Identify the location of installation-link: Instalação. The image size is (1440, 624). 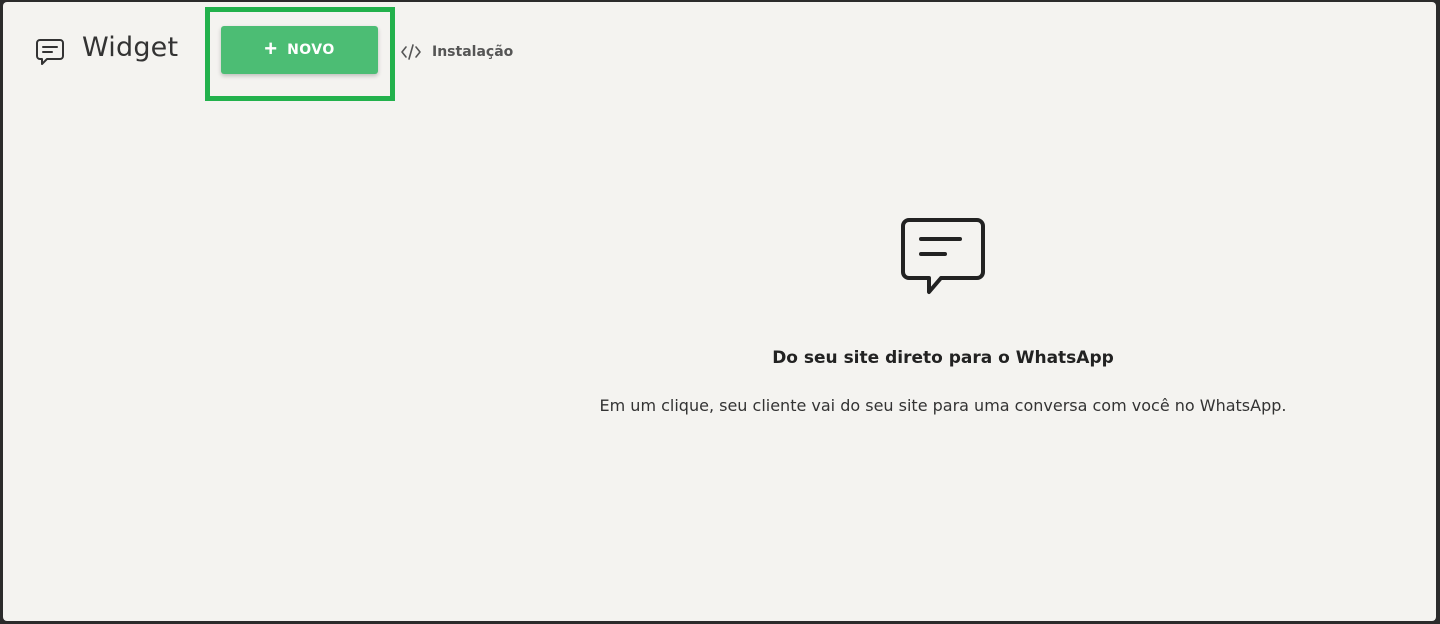
(456, 52).